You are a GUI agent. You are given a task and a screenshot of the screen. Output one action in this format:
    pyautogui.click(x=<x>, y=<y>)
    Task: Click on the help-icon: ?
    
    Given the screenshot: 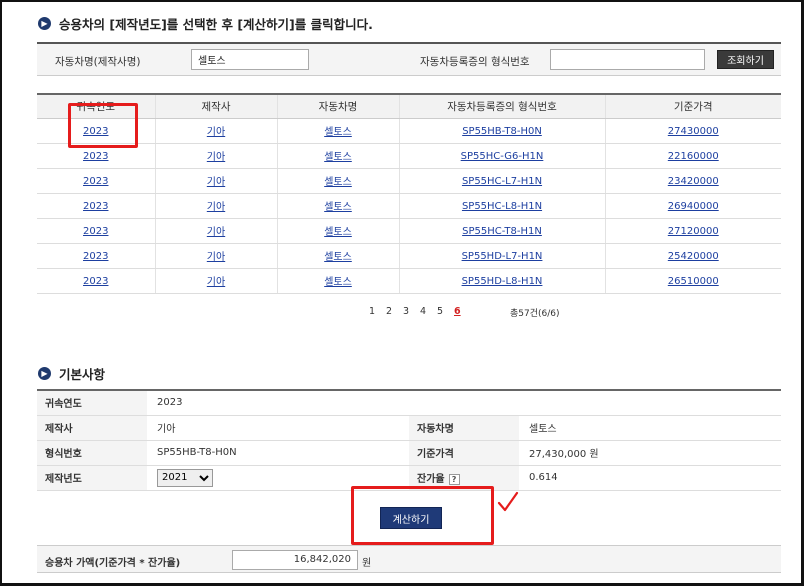 What is the action you would take?
    pyautogui.click(x=454, y=479)
    